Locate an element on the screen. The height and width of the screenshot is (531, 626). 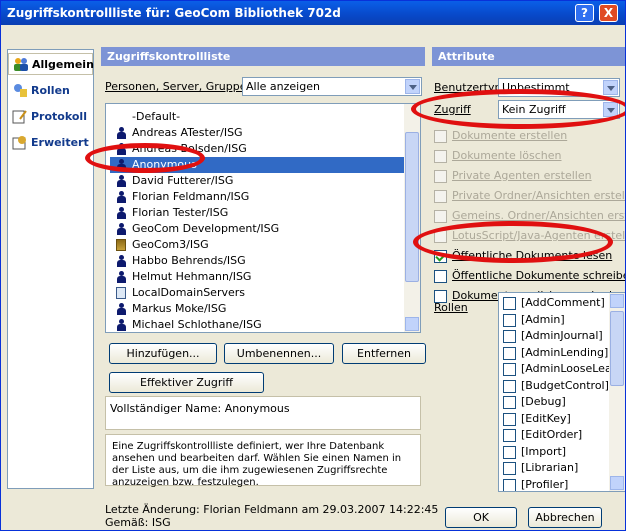
acl-entry: Helmut Hehmann/ISG is located at coordinates (180, 277).